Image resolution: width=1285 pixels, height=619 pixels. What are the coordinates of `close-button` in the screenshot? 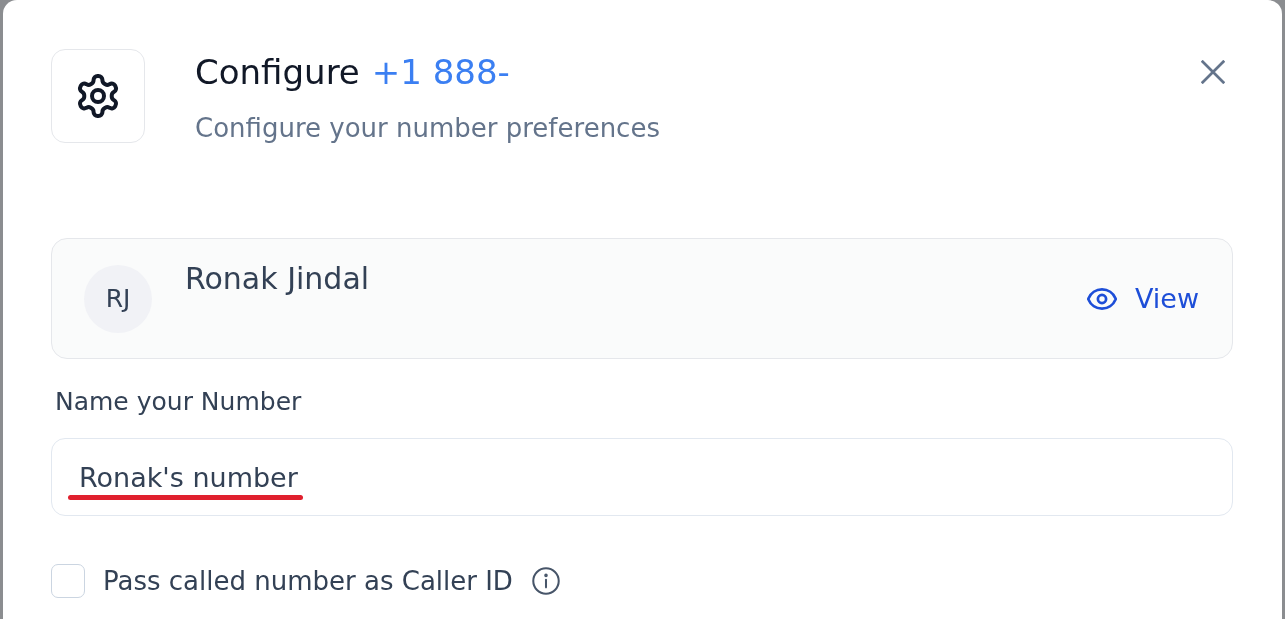 It's located at (1213, 72).